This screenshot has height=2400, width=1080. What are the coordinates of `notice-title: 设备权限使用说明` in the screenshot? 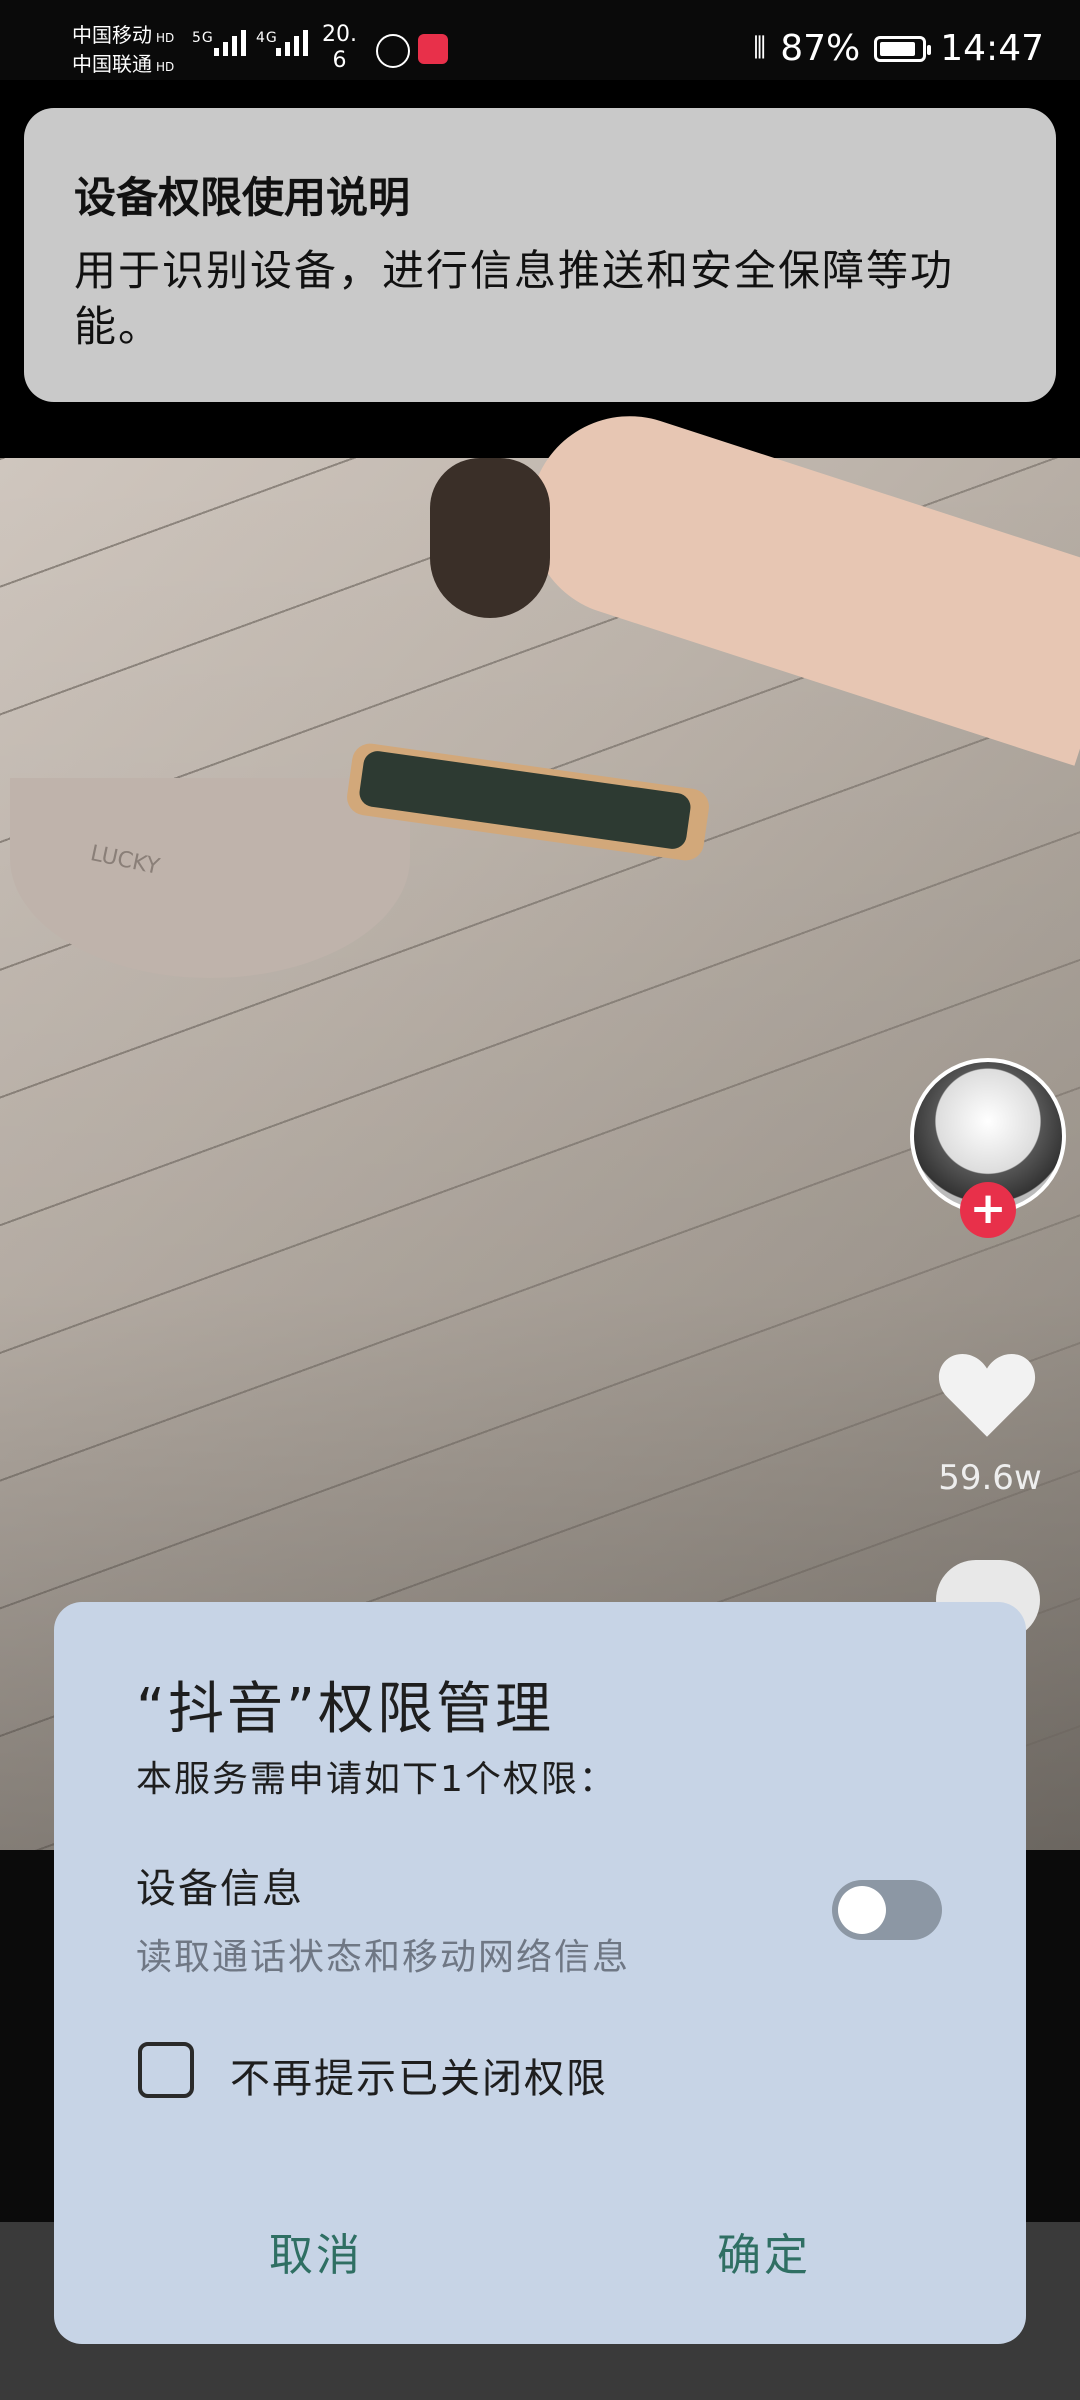 It's located at (242, 197).